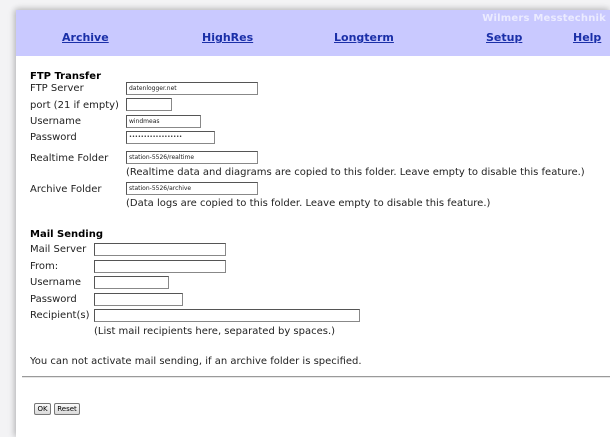 The width and height of the screenshot is (610, 437). Describe the element at coordinates (42, 409) in the screenshot. I see `ok-button: OK` at that location.